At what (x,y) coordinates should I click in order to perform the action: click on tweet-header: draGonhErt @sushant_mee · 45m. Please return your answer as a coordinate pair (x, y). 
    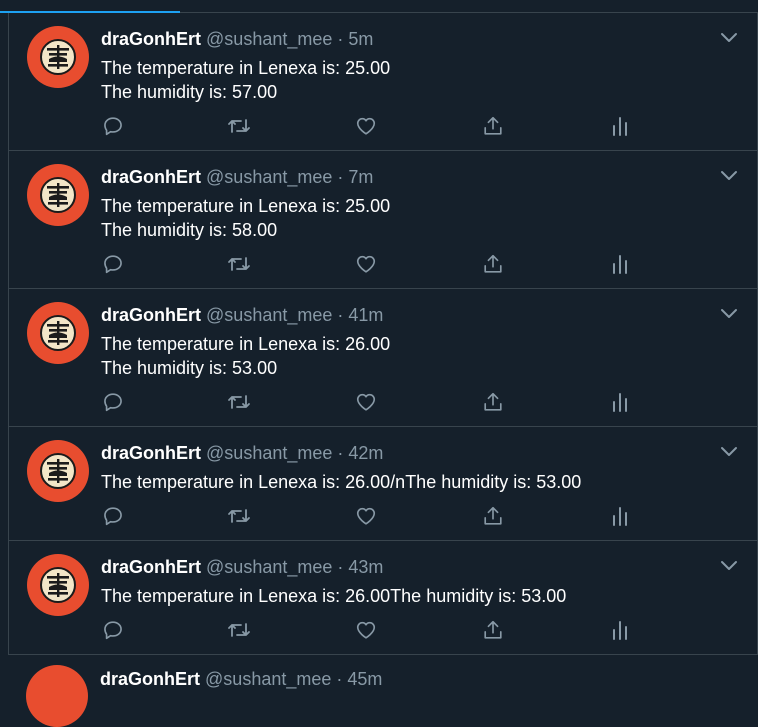
    Looking at the image, I should click on (241, 679).